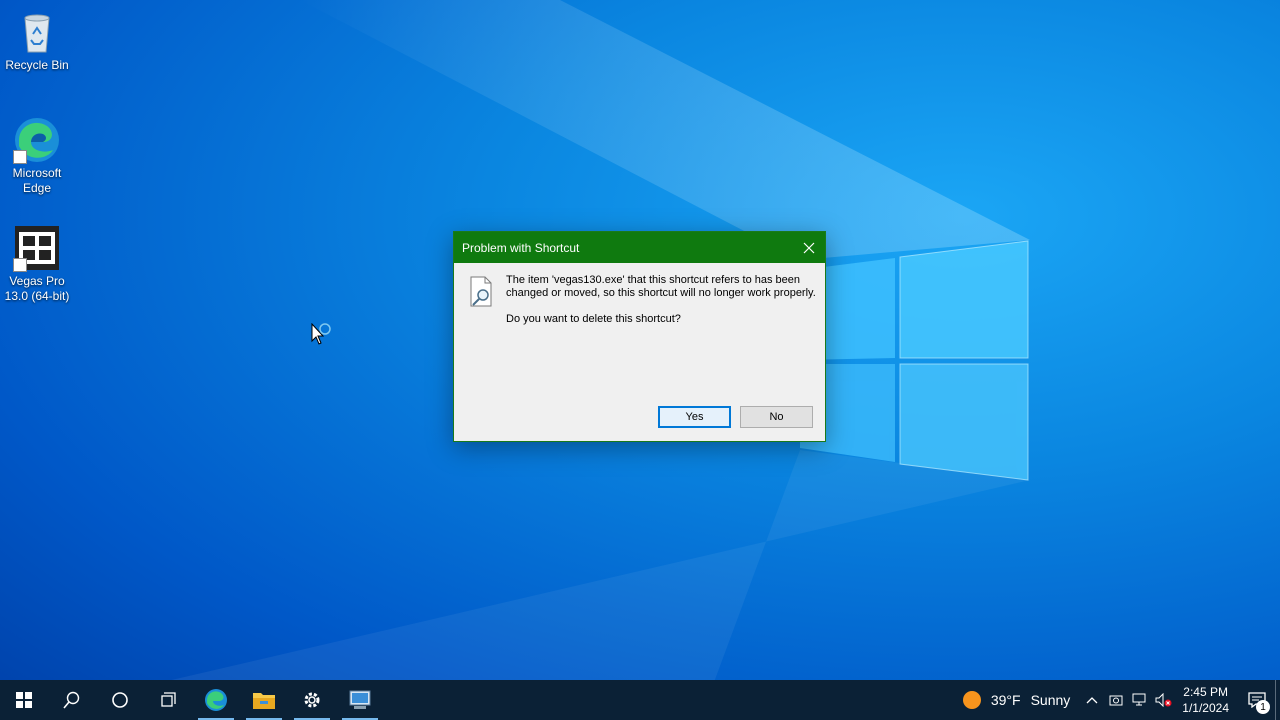 The width and height of the screenshot is (1280, 720). I want to click on control-panel-icon, so click(360, 699).